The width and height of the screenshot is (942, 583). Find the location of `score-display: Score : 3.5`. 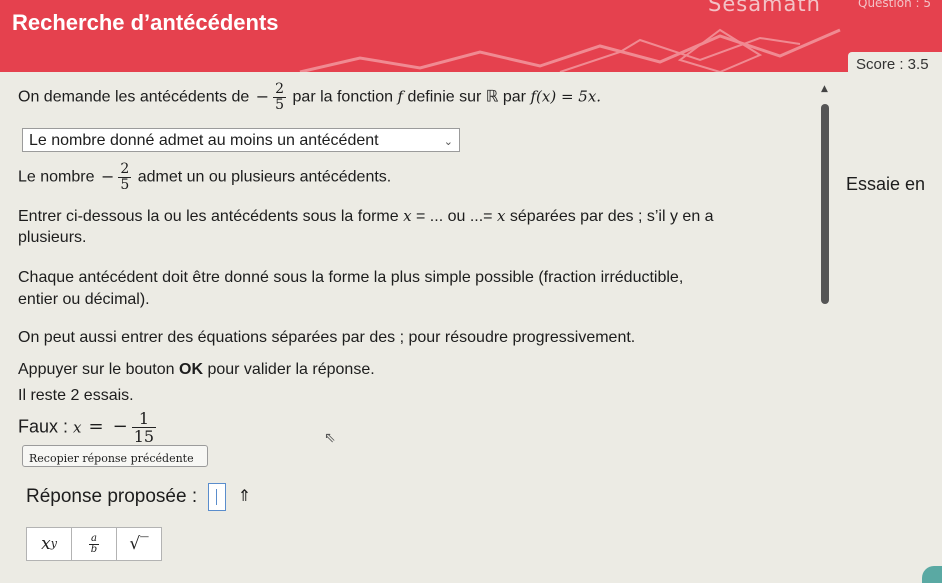

score-display: Score : 3.5 is located at coordinates (895, 65).